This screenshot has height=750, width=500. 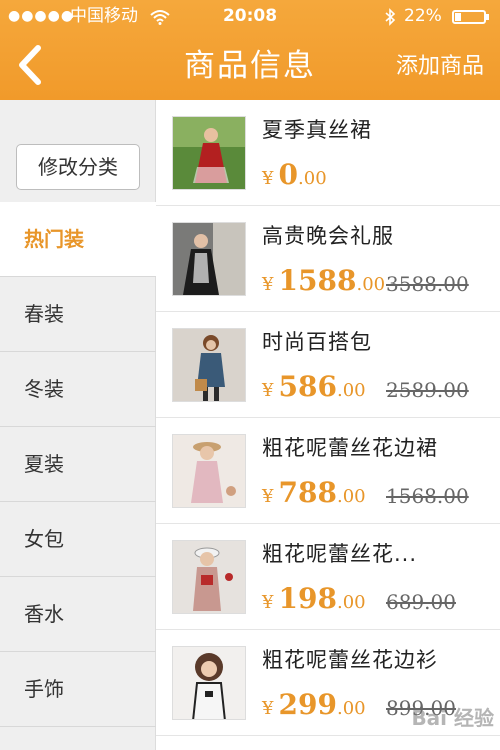 What do you see at coordinates (78, 167) in the screenshot?
I see `edit-category-button: 修改分类` at bounding box center [78, 167].